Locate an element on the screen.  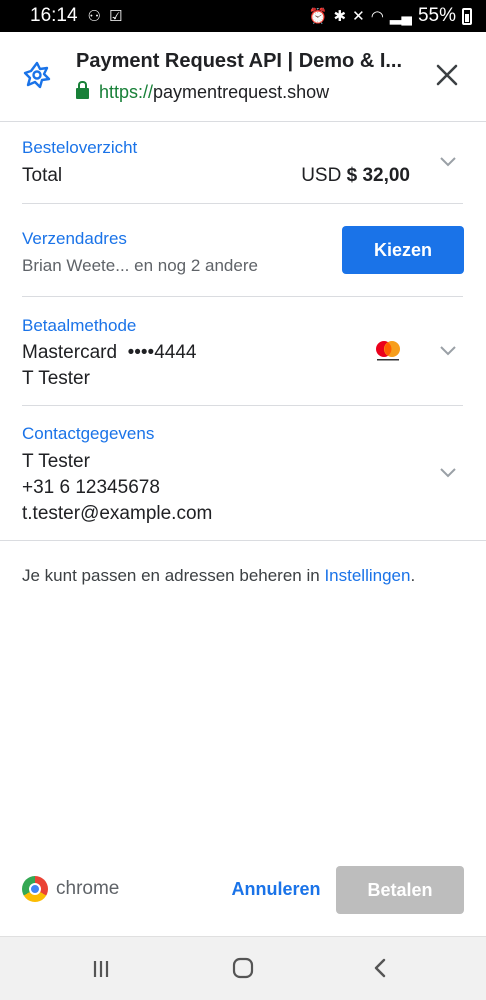
chrome-branding: chrome is located at coordinates (70, 889).